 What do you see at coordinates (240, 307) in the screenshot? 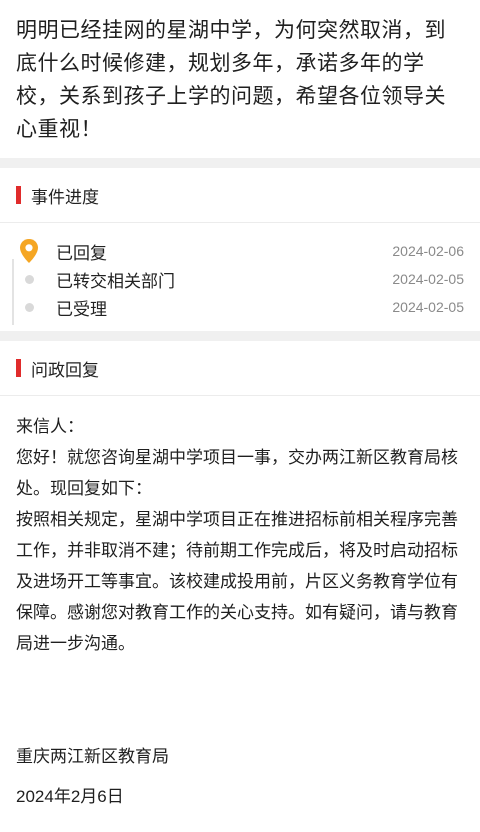
I see `timeline-item: 已受理 2024-02-05` at bounding box center [240, 307].